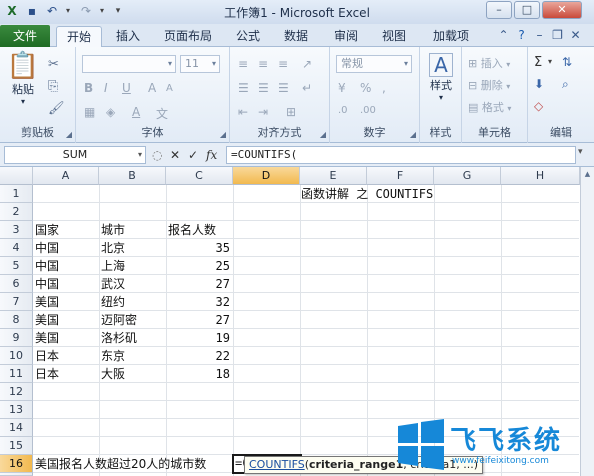 The height and width of the screenshot is (476, 594). I want to click on bold-icon: B, so click(88, 88).